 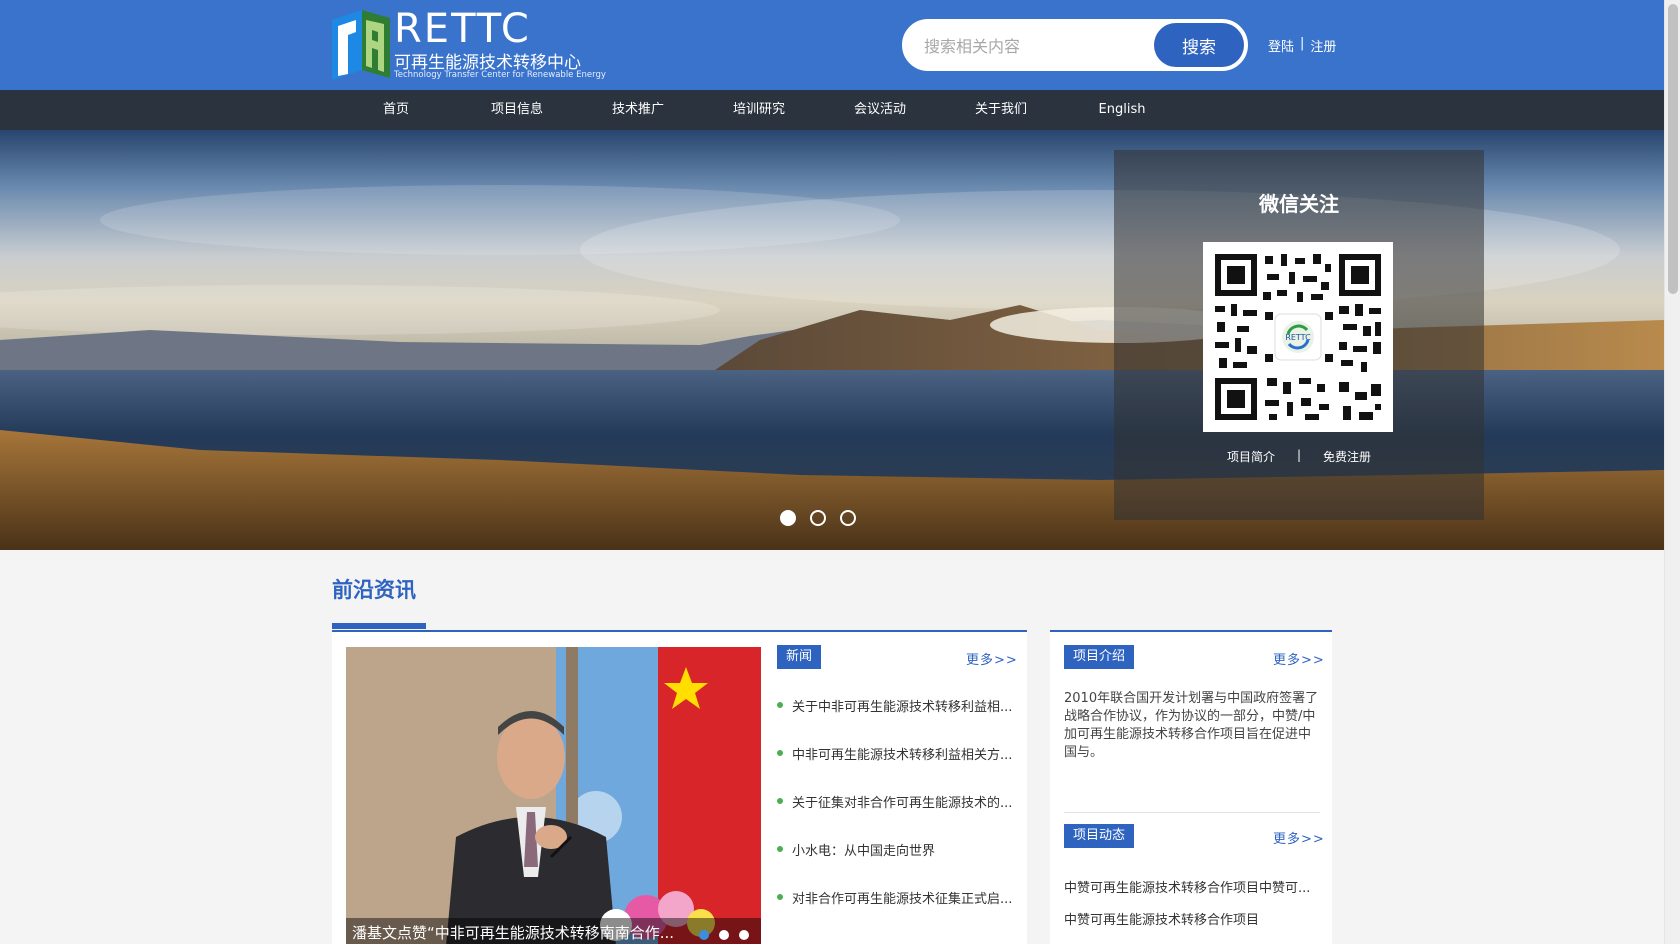 I want to click on project-intro-link: 项目简介, so click(x=1251, y=456).